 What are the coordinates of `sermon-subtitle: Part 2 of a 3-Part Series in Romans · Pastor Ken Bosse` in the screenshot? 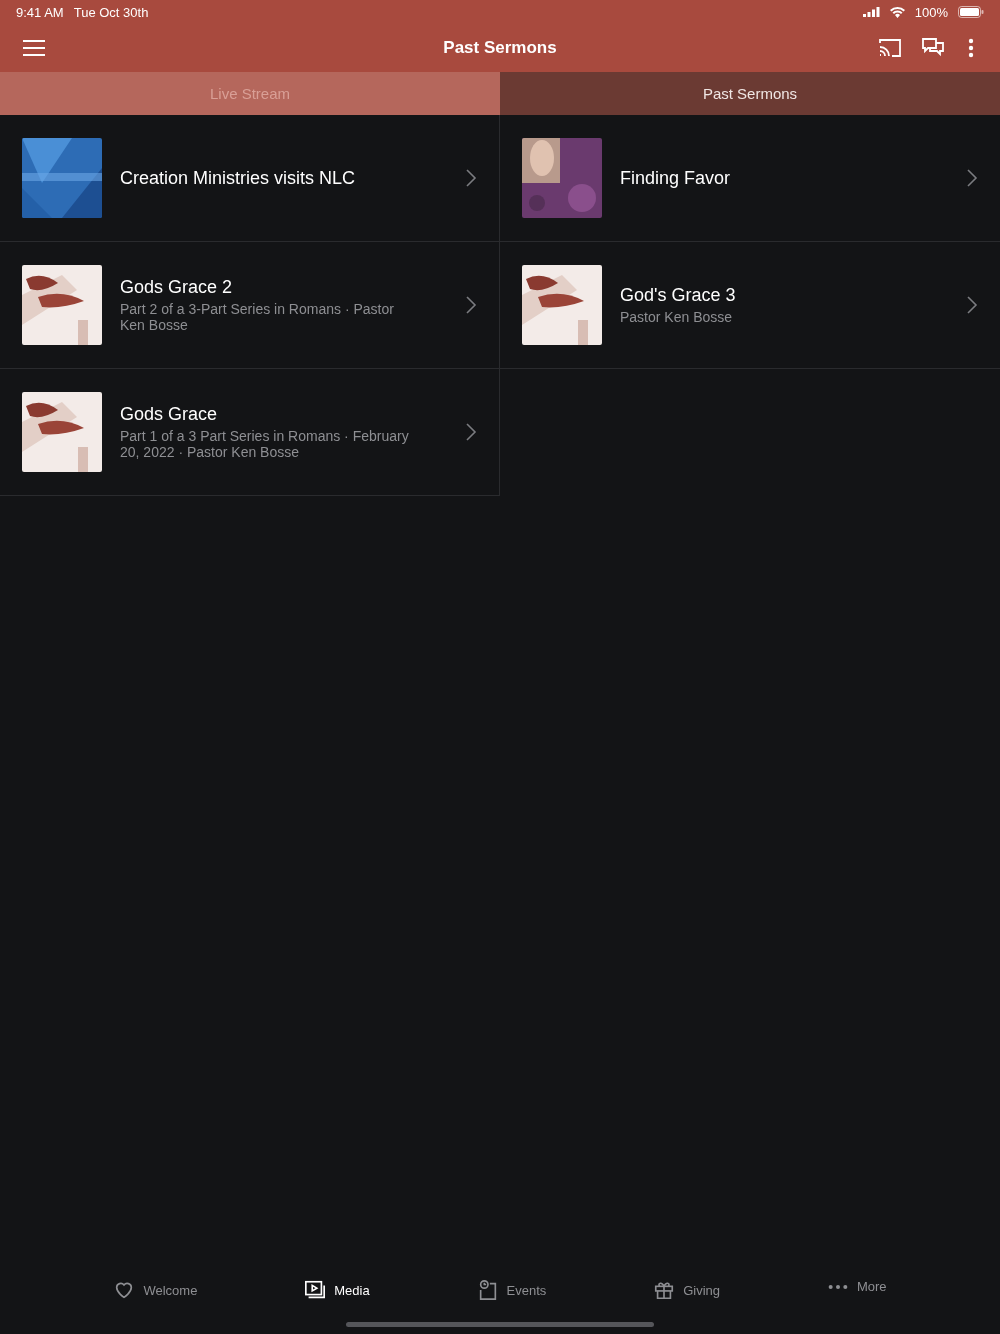 It's located at (257, 317).